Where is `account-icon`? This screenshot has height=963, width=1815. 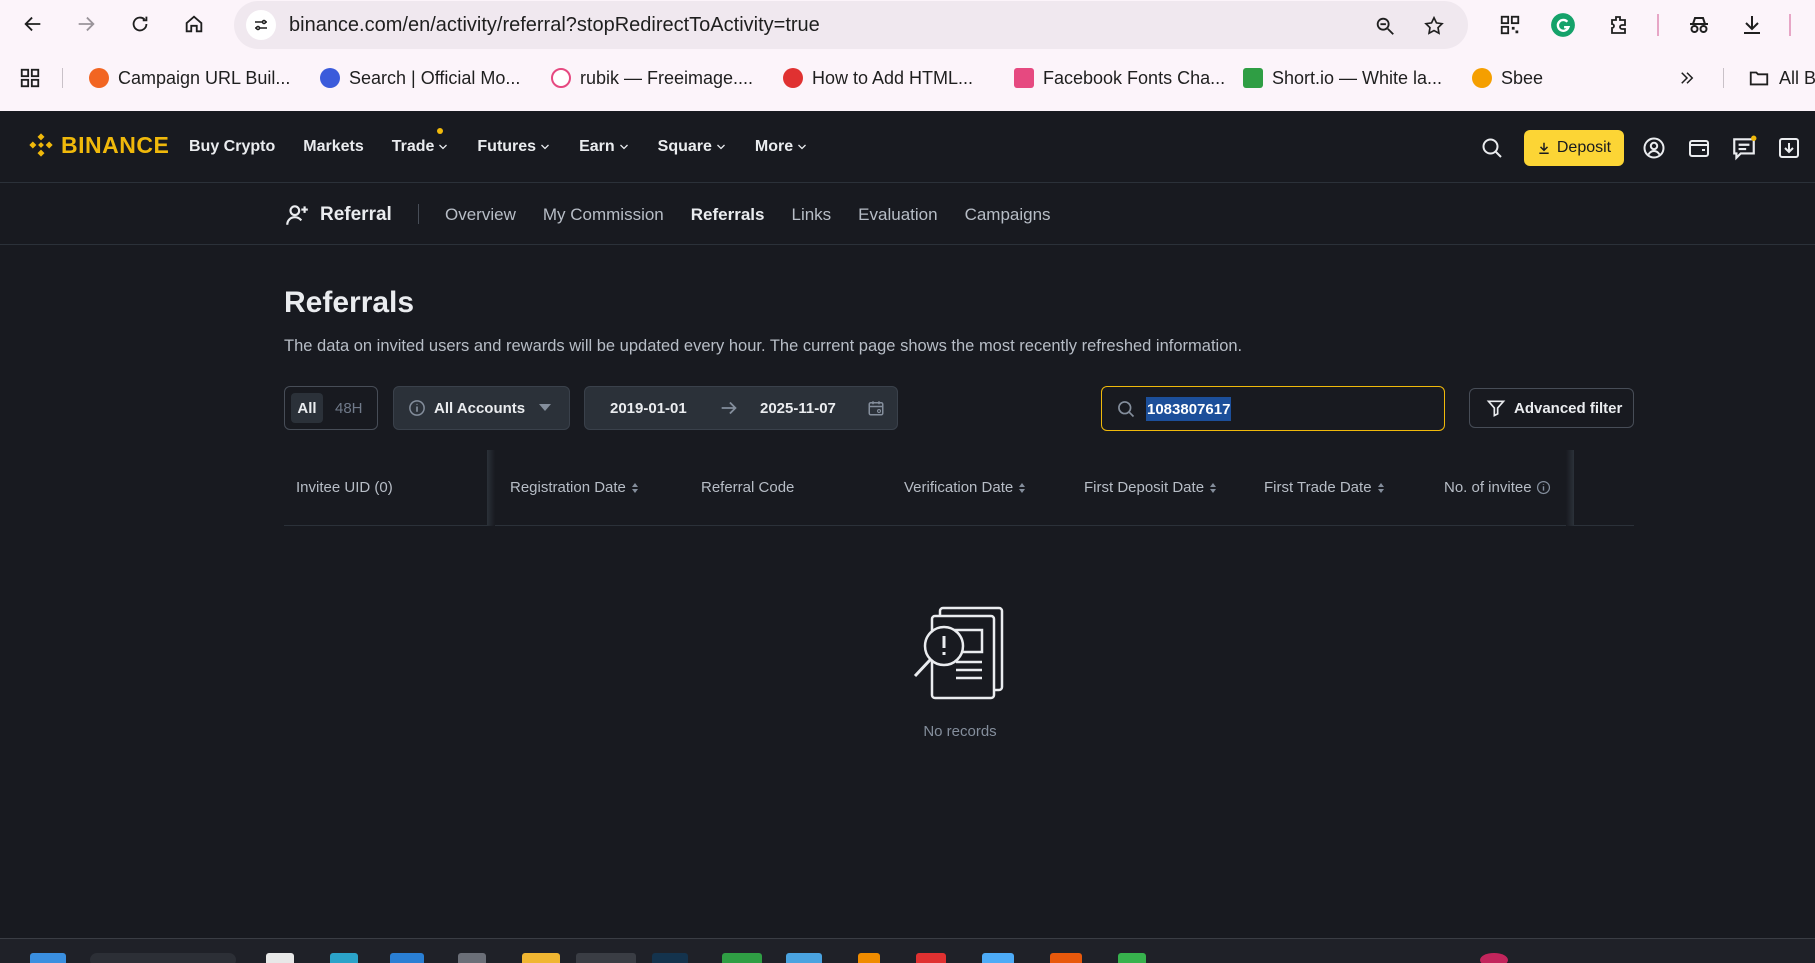
account-icon is located at coordinates (1654, 148).